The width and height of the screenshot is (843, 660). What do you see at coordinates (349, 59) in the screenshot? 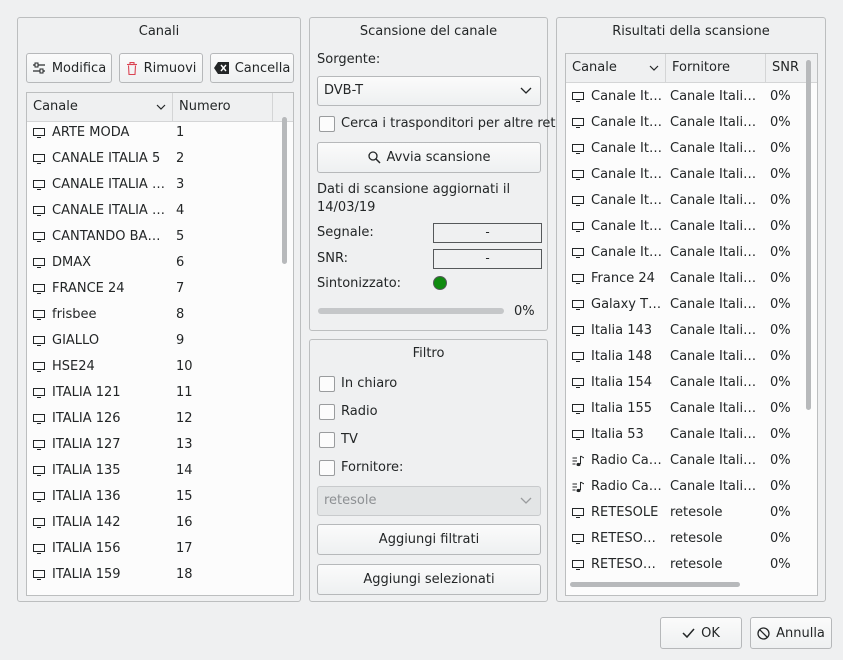
I see `source-label: Sorgente:` at bounding box center [349, 59].